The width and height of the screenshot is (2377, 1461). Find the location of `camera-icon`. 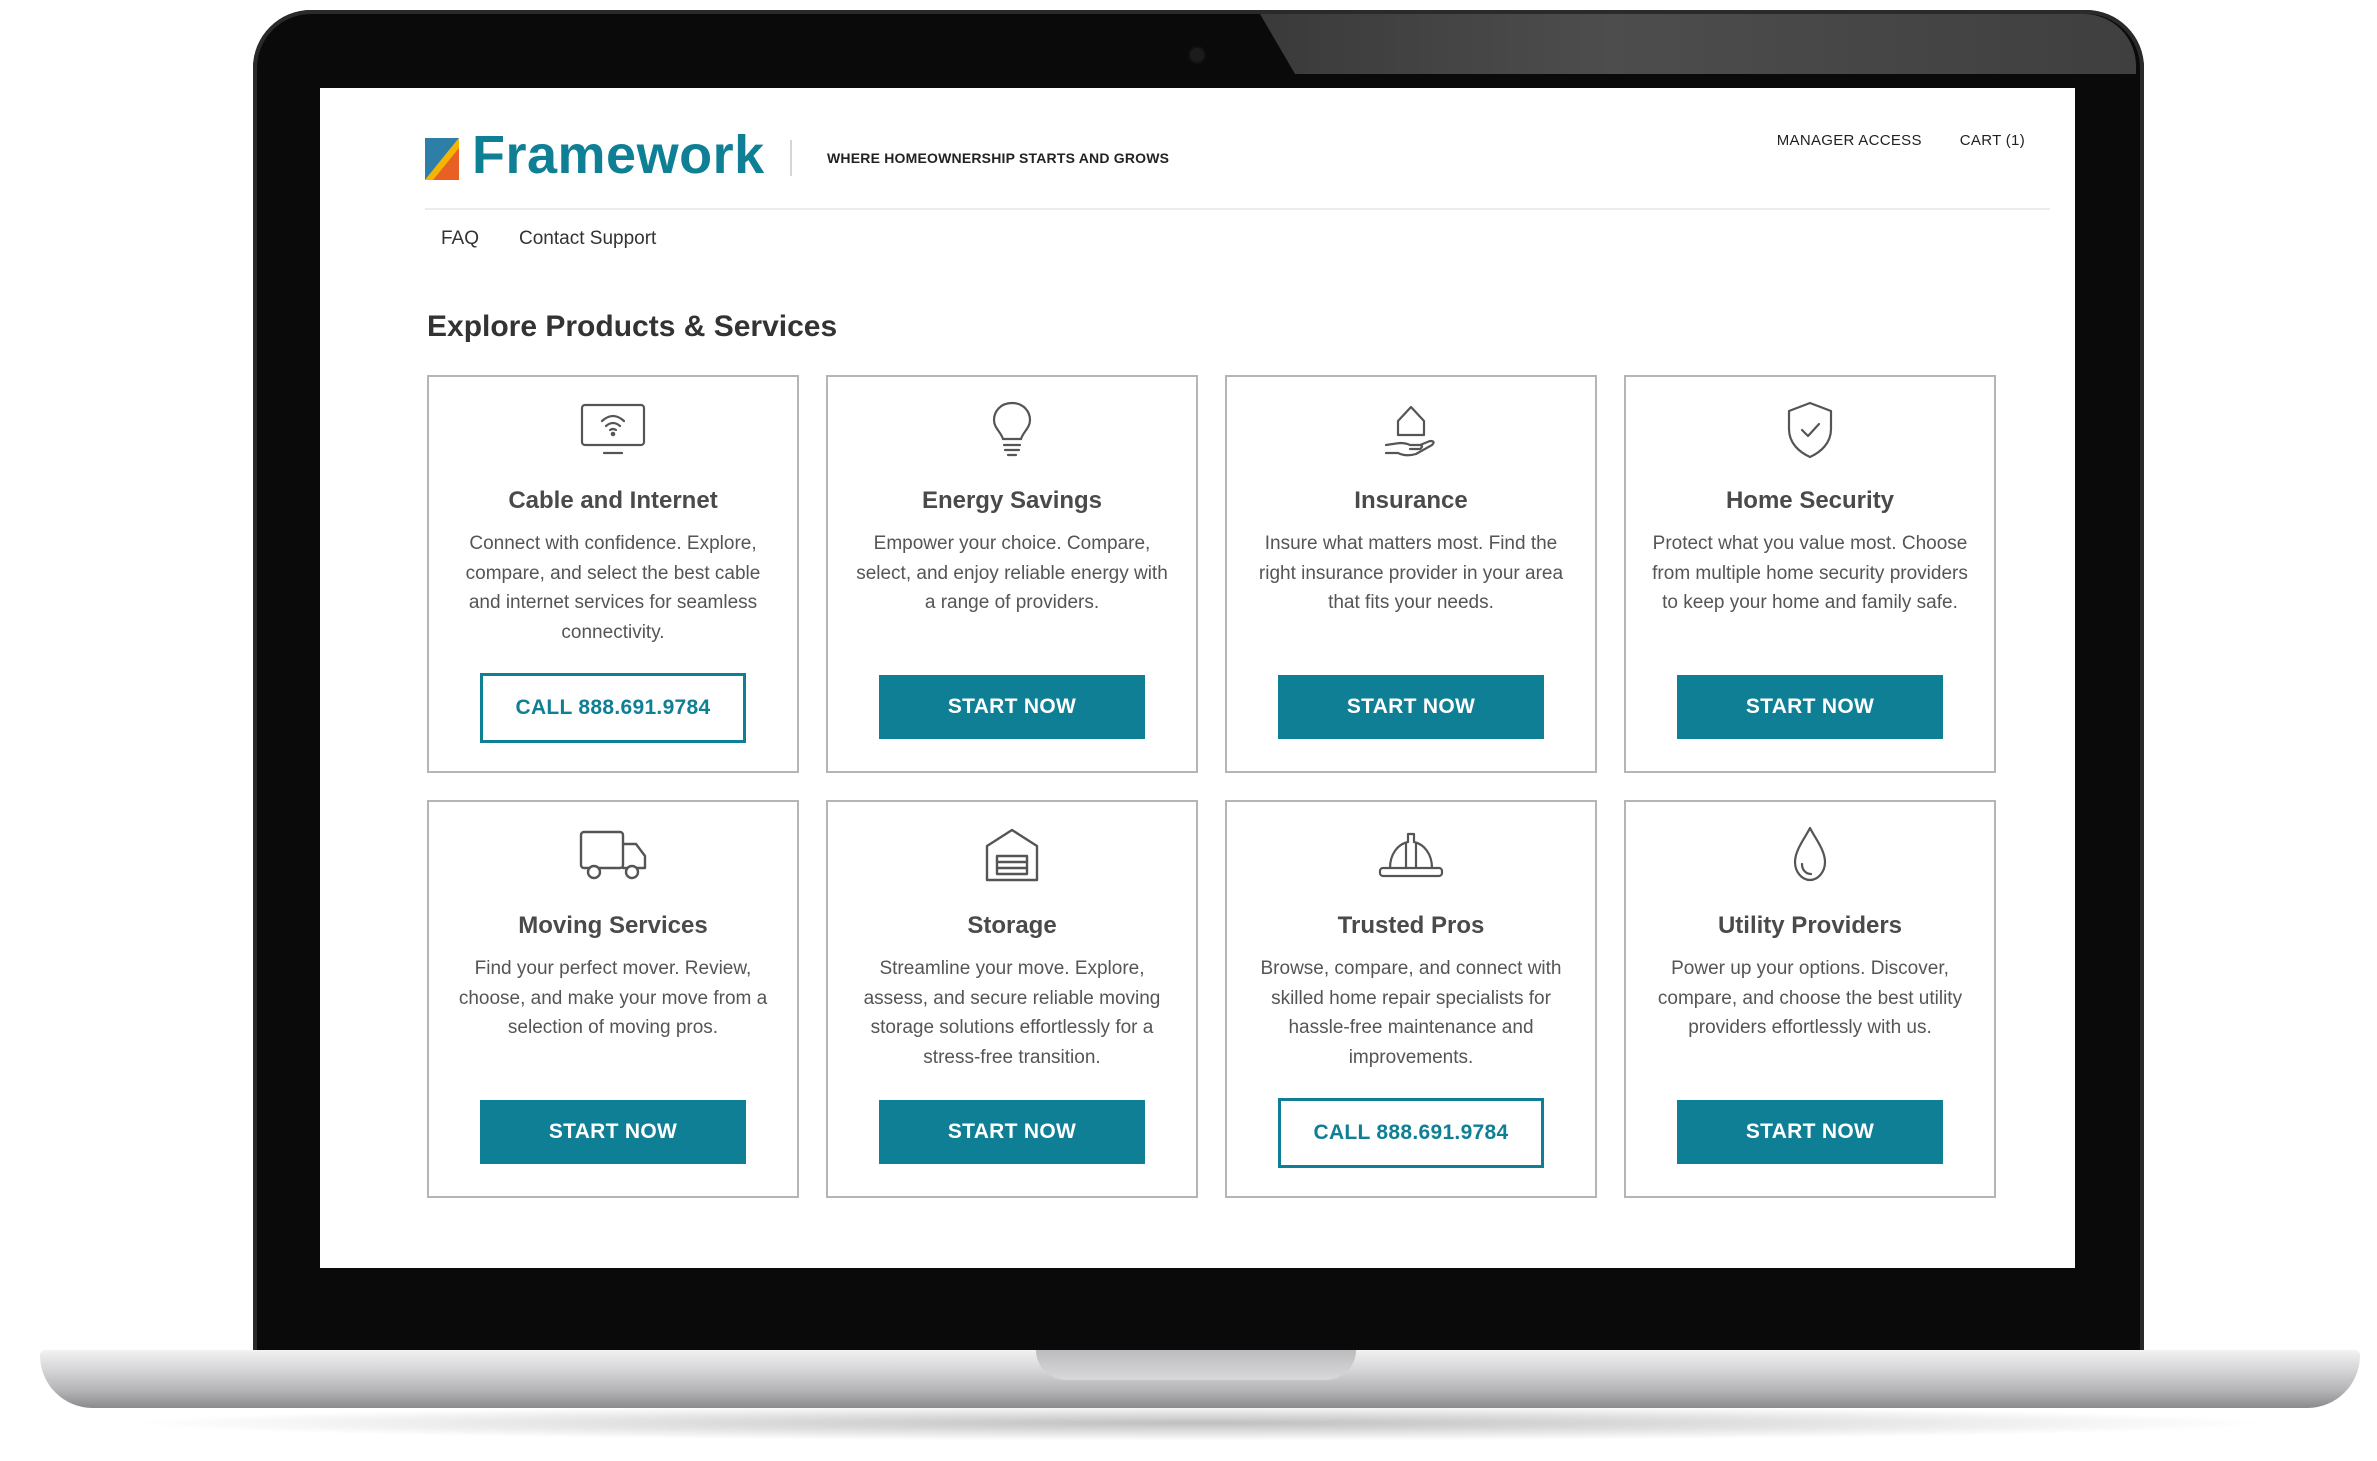

camera-icon is located at coordinates (1197, 55).